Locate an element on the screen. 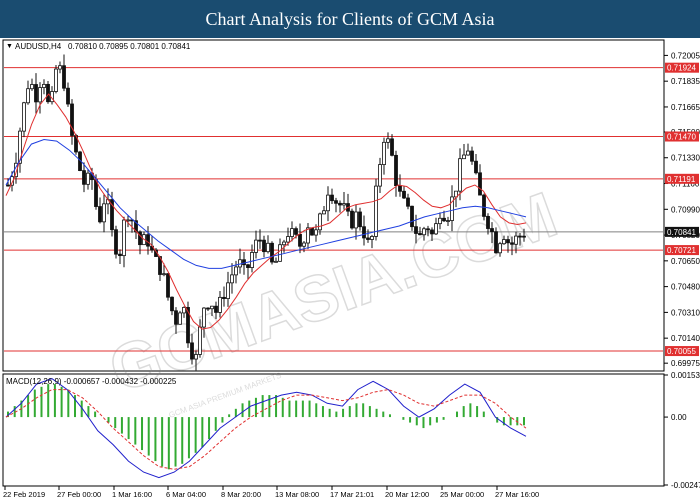 This screenshot has width=700, height=500. level-label: 0.70055 is located at coordinates (681, 351).